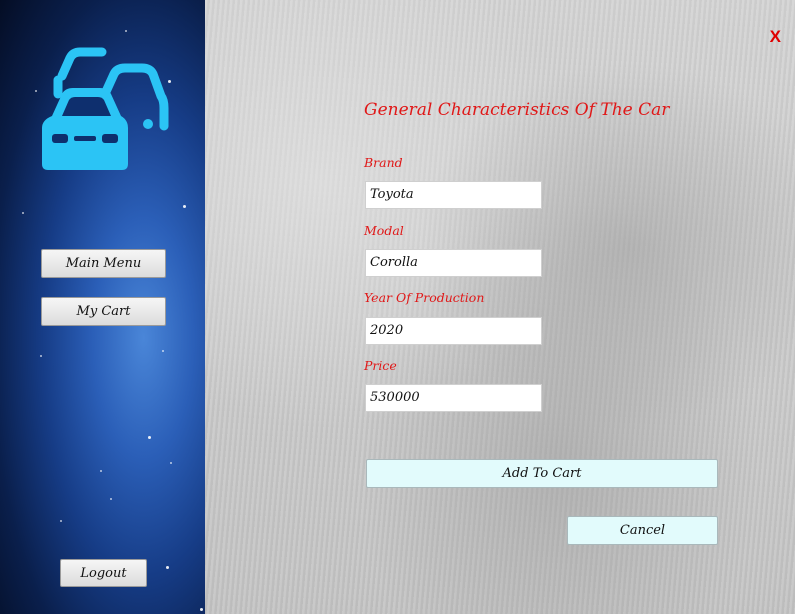 This screenshot has height=614, width=795. Describe the element at coordinates (453, 331) in the screenshot. I see `year-field: 2020` at that location.